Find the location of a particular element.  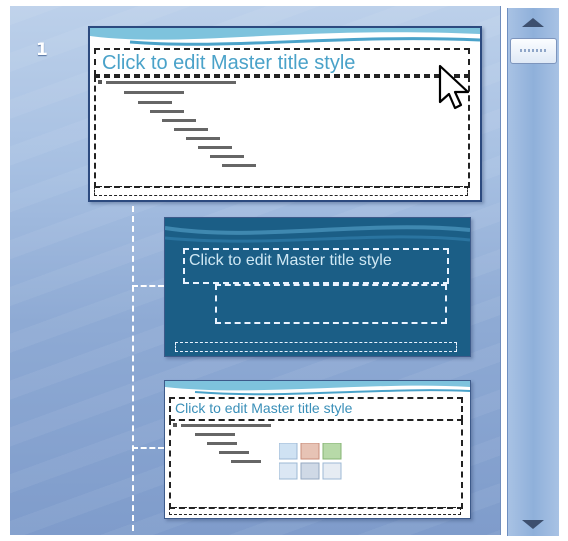

master-title-text: Click to edit Master title style is located at coordinates (229, 63).